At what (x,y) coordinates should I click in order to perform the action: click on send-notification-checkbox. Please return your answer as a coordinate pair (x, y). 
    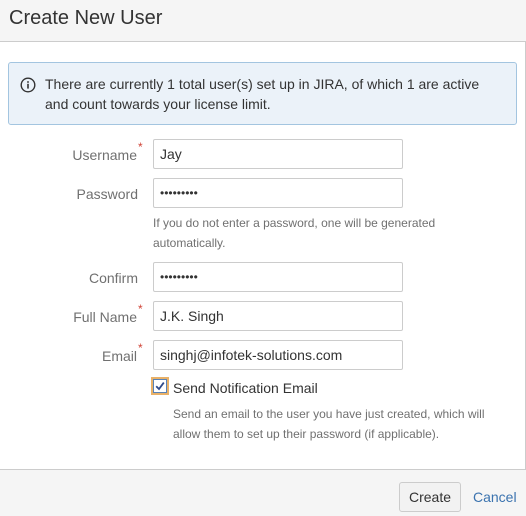
    Looking at the image, I should click on (160, 386).